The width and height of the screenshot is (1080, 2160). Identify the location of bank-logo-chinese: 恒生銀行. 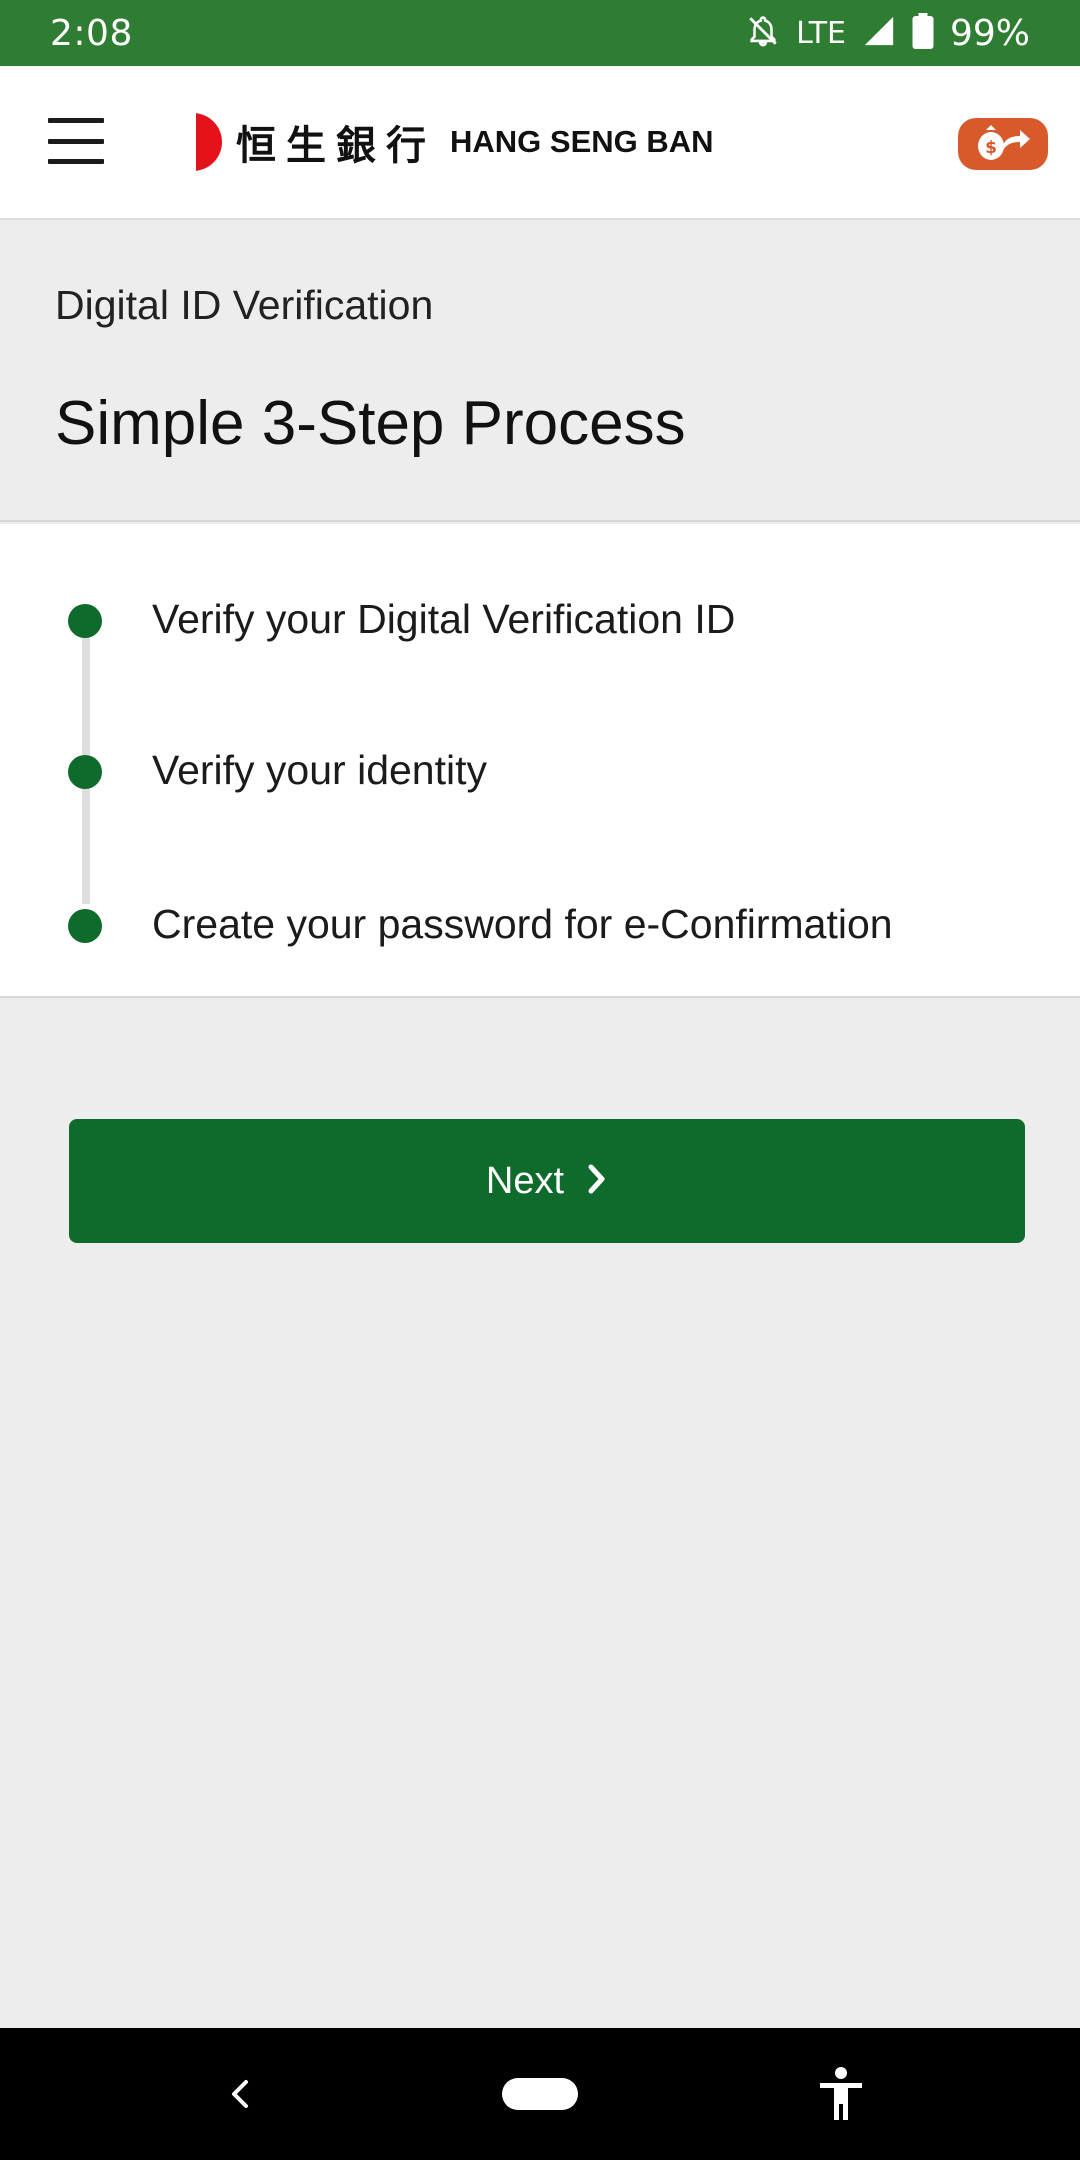
(336, 145).